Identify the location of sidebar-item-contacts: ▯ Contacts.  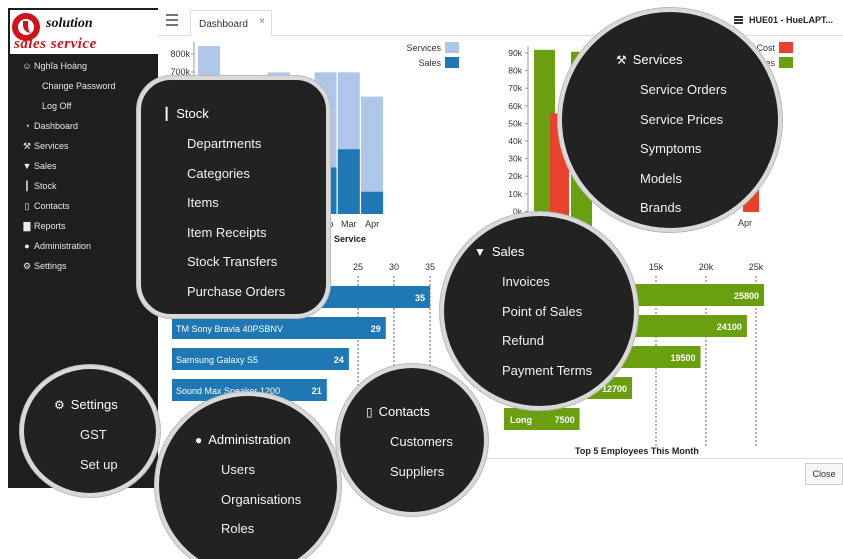
(83, 206).